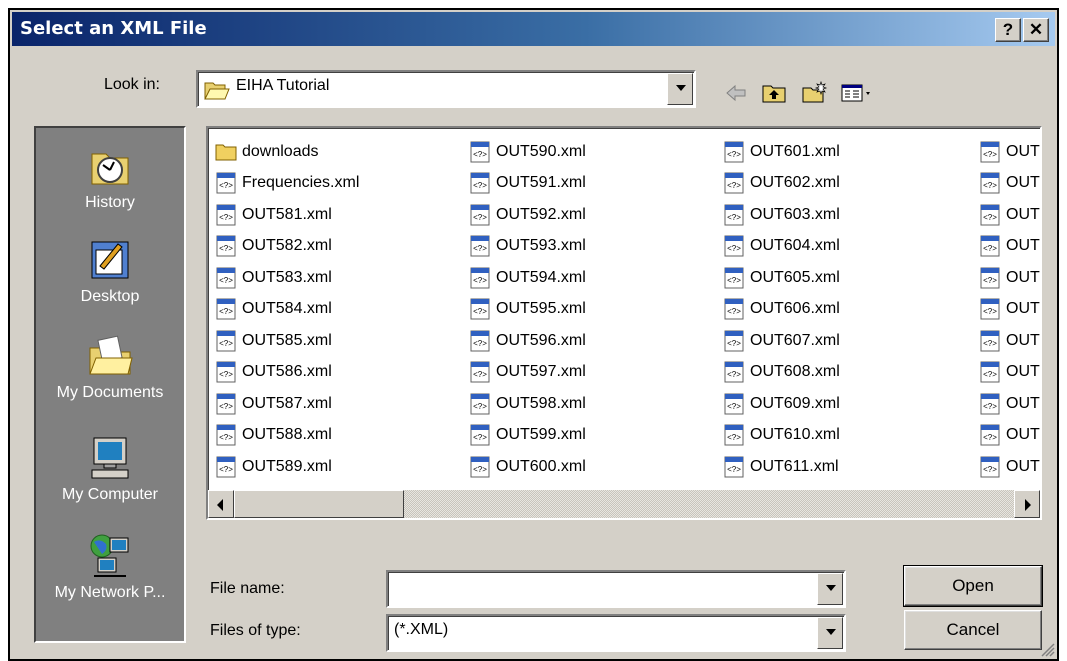  What do you see at coordinates (527, 278) in the screenshot?
I see `file-list-item: <?> OUT594.xml` at bounding box center [527, 278].